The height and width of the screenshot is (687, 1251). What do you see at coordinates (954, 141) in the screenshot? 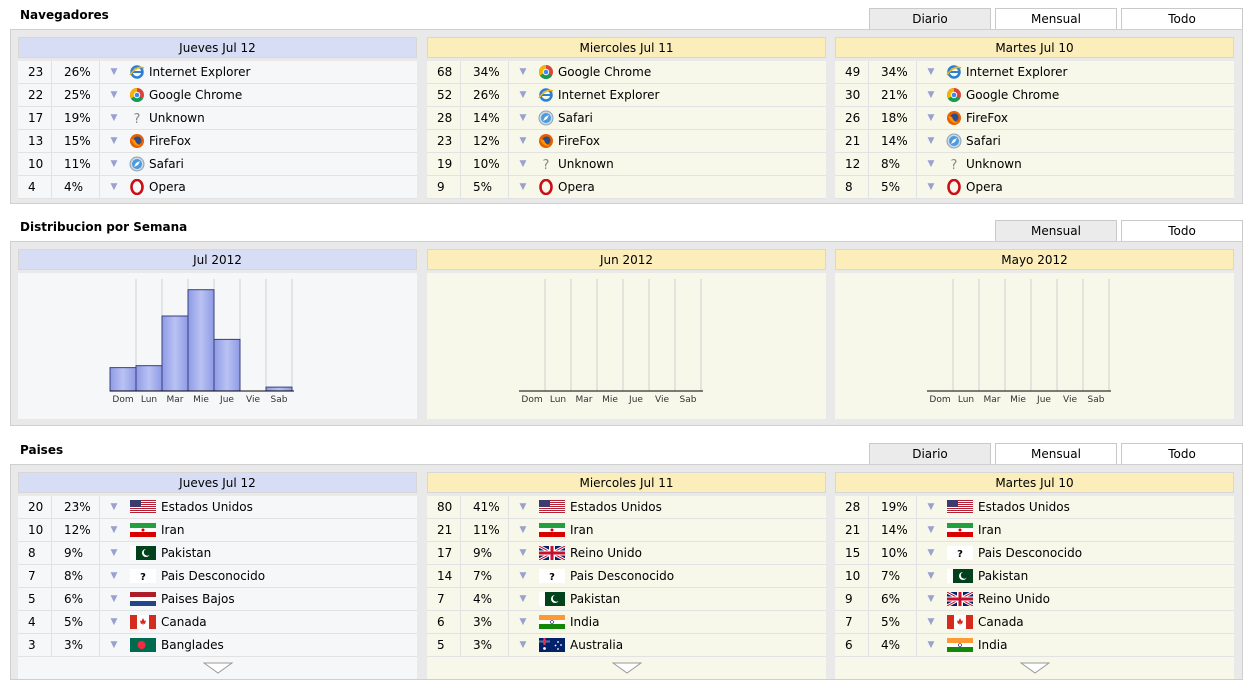
I see `safari-icon` at bounding box center [954, 141].